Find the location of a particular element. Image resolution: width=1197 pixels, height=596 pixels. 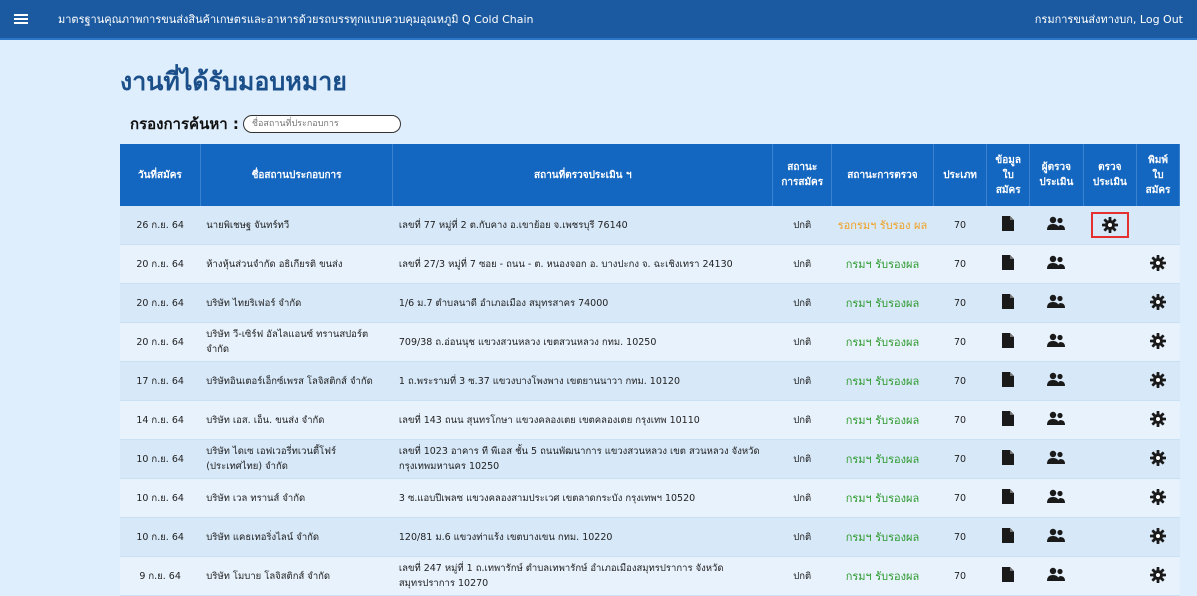

user-area: กรมการขนส่งทางบก, Log Out is located at coordinates (1109, 19).